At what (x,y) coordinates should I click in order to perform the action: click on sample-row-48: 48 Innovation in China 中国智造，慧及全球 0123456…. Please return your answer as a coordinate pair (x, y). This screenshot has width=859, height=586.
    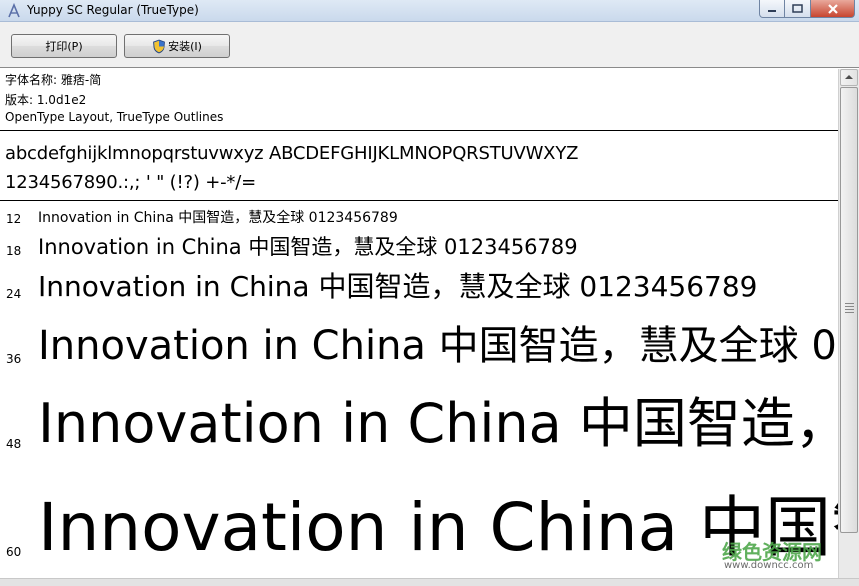
    Looking at the image, I should click on (419, 427).